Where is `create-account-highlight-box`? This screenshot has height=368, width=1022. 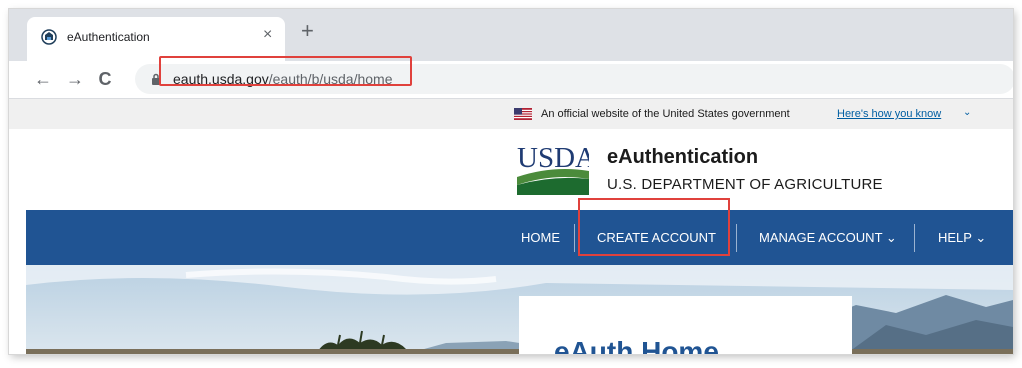 create-account-highlight-box is located at coordinates (654, 227).